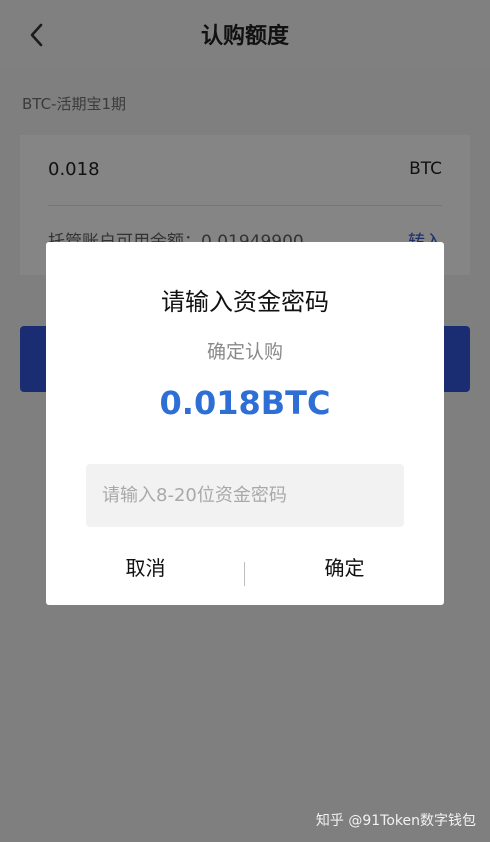  I want to click on product-name: BTC-活期宝1期, so click(74, 104).